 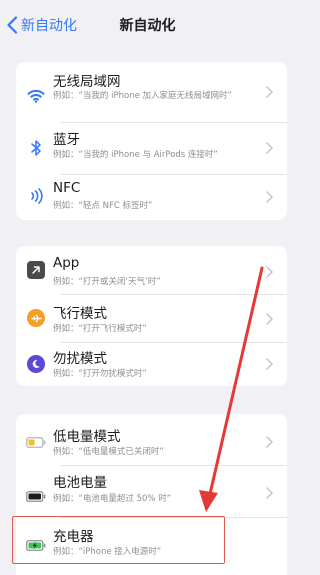 What do you see at coordinates (80, 314) in the screenshot?
I see `row-title: 飞行模式` at bounding box center [80, 314].